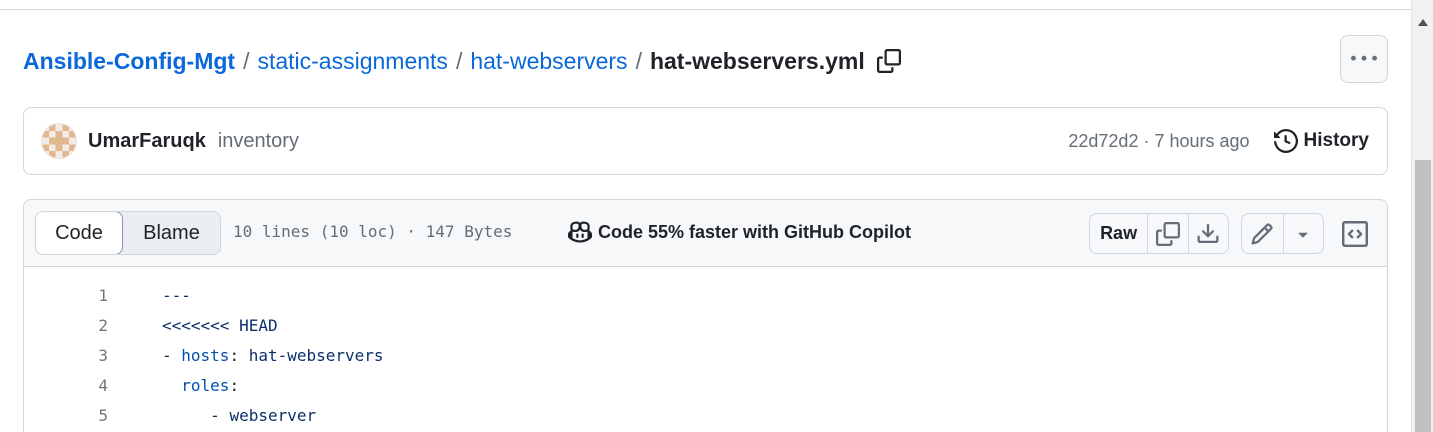  I want to click on commit-sha-and-time: 22d72d2 · 7 hours ago, so click(1158, 141).